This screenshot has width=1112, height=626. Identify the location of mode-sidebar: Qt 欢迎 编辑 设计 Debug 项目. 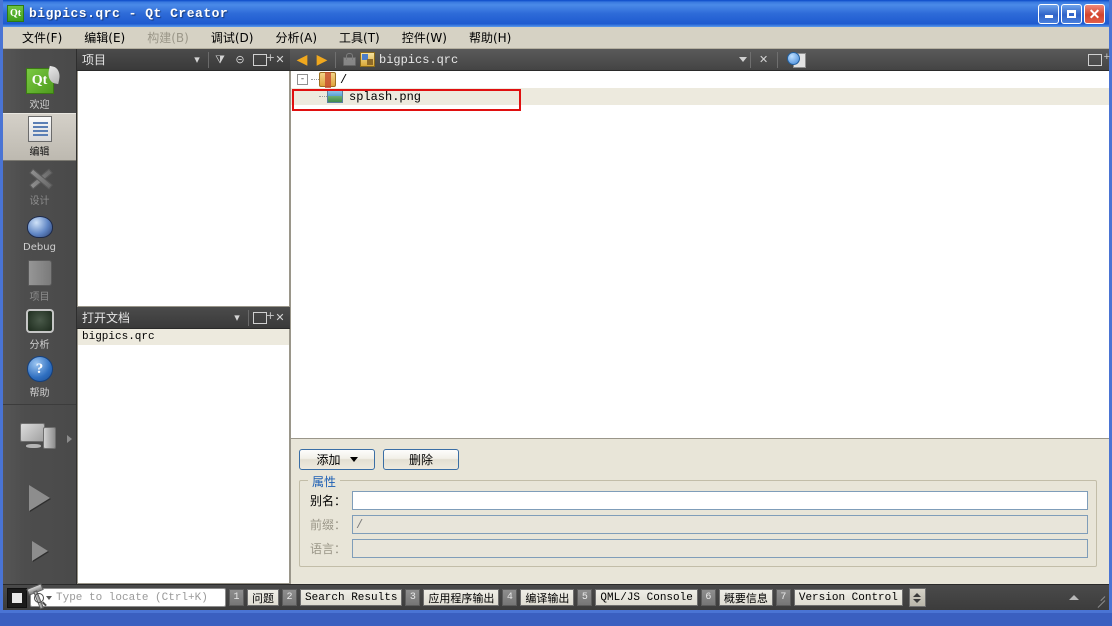
(40, 316).